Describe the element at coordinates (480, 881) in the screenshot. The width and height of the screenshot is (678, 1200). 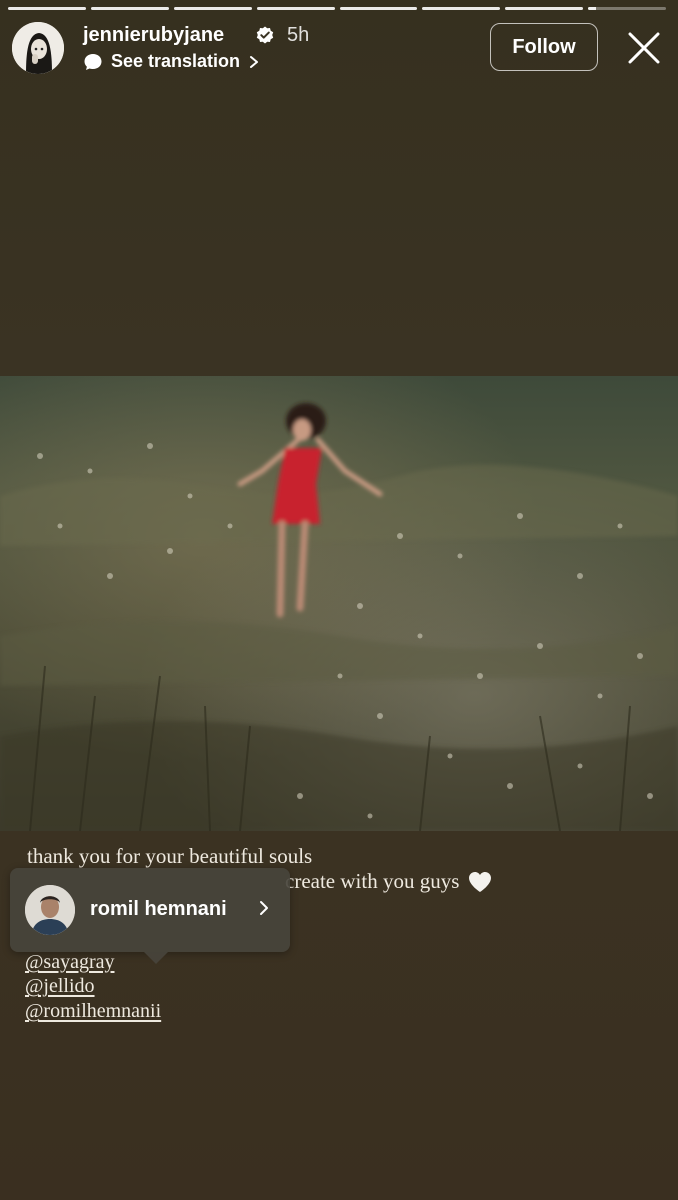
I see `white-heart-icon` at that location.